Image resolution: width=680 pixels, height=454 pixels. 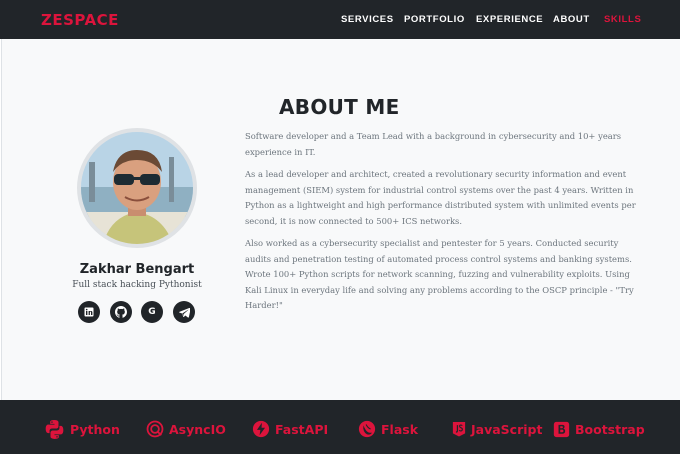 What do you see at coordinates (367, 429) in the screenshot?
I see `flask-icon` at bounding box center [367, 429].